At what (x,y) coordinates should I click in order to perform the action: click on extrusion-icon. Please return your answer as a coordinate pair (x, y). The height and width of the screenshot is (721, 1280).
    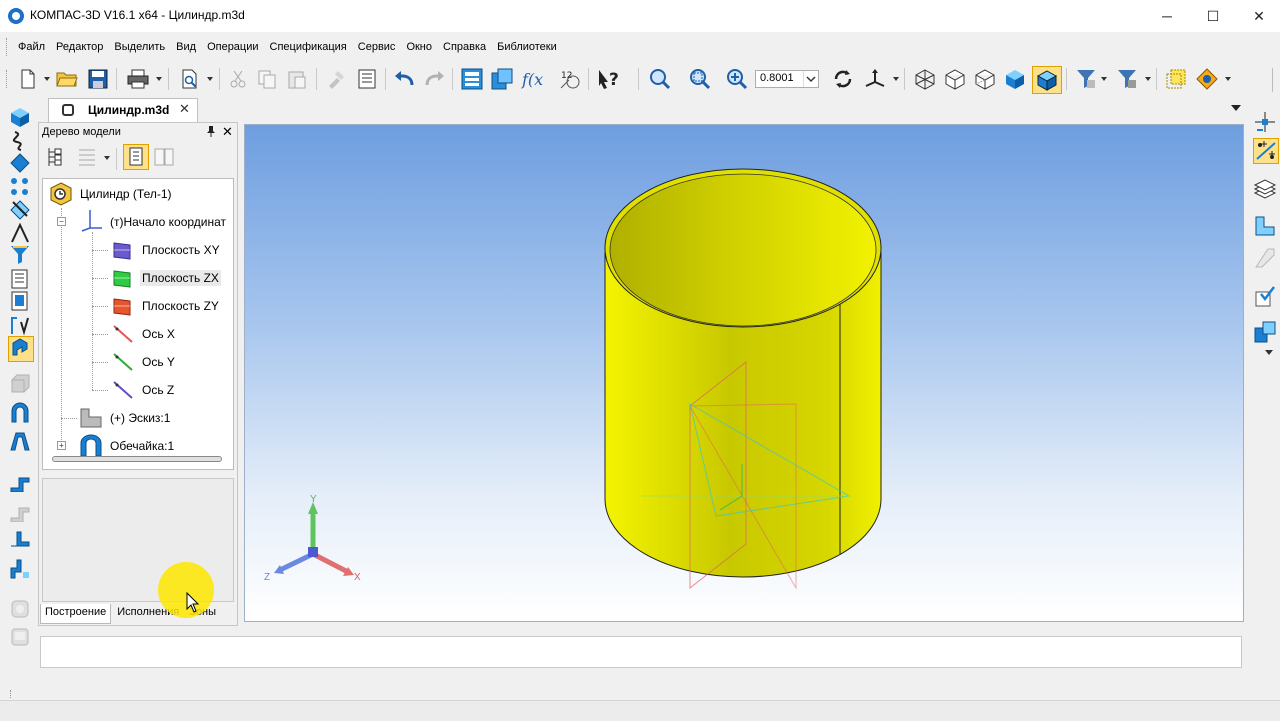
    Looking at the image, I should click on (20, 383).